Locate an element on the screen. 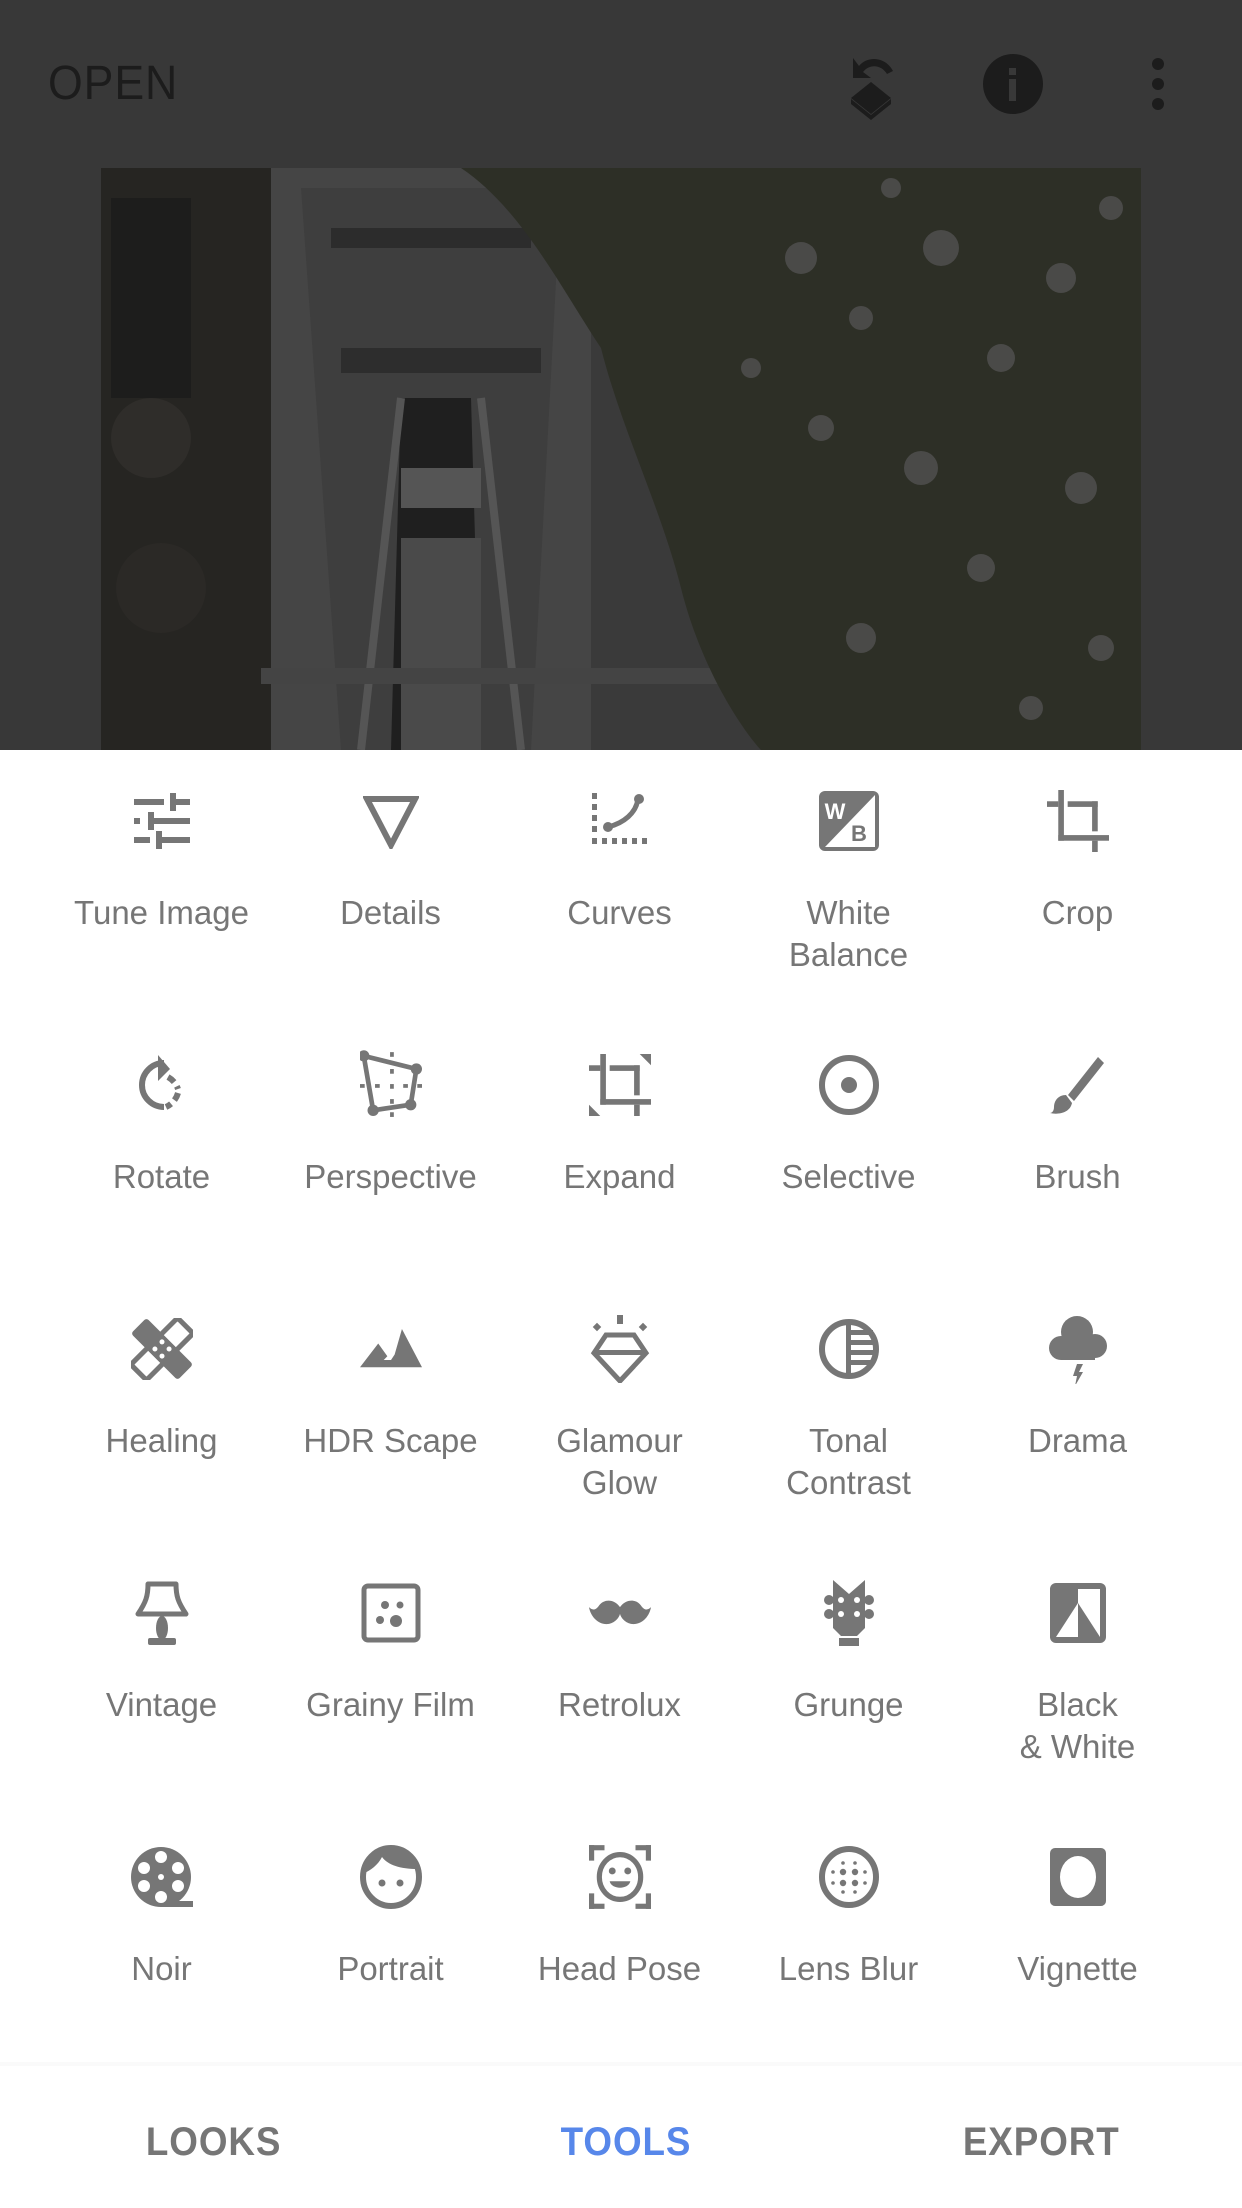  tool-label: White Balance is located at coordinates (848, 933).